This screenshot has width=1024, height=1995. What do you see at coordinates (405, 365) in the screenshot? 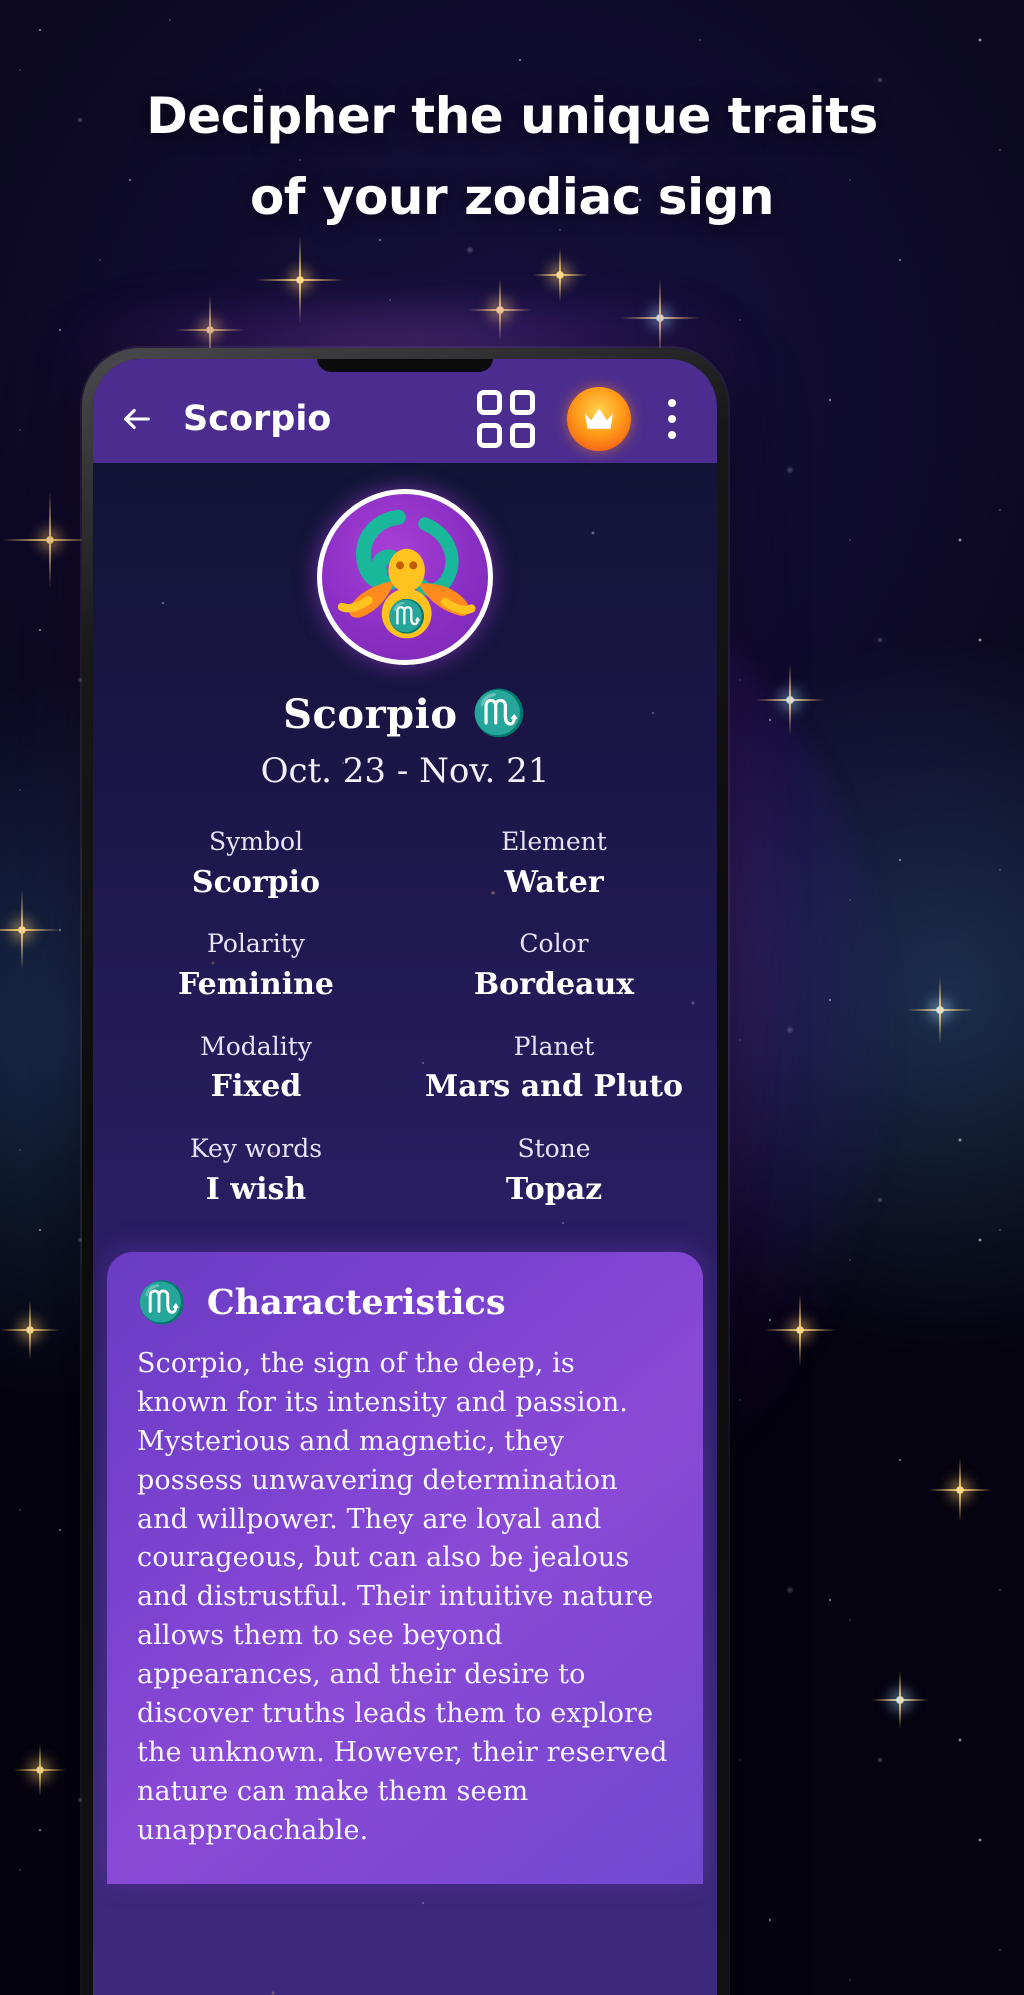
I see `phone-notch` at bounding box center [405, 365].